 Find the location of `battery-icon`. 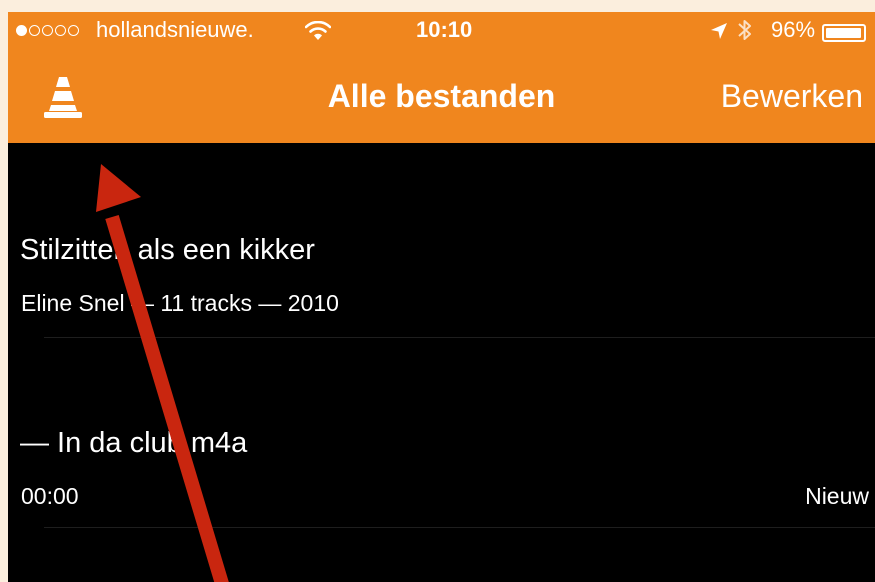

battery-icon is located at coordinates (844, 33).